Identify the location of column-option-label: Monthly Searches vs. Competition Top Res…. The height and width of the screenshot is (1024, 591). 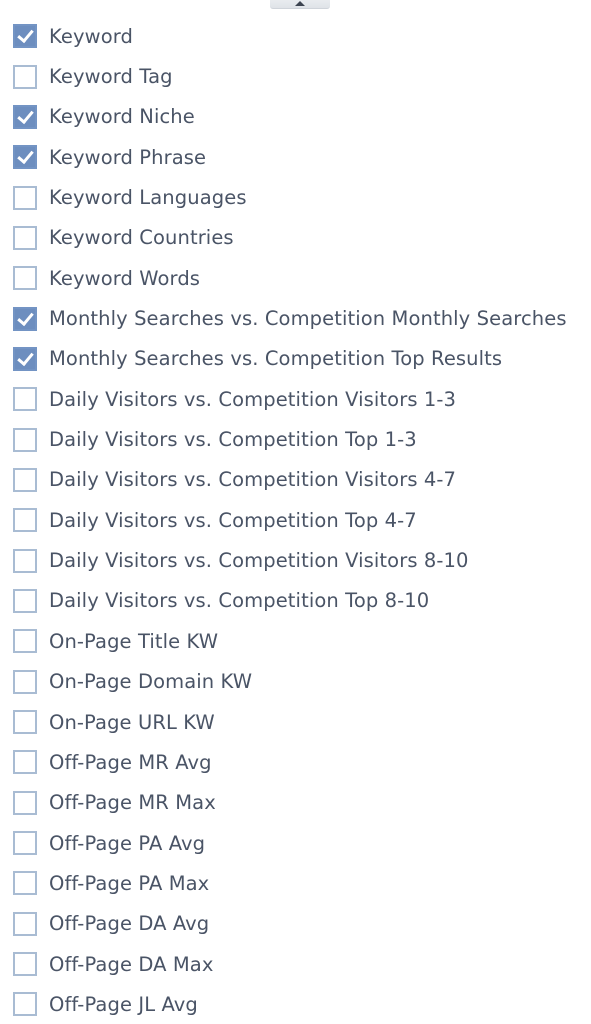
(276, 359).